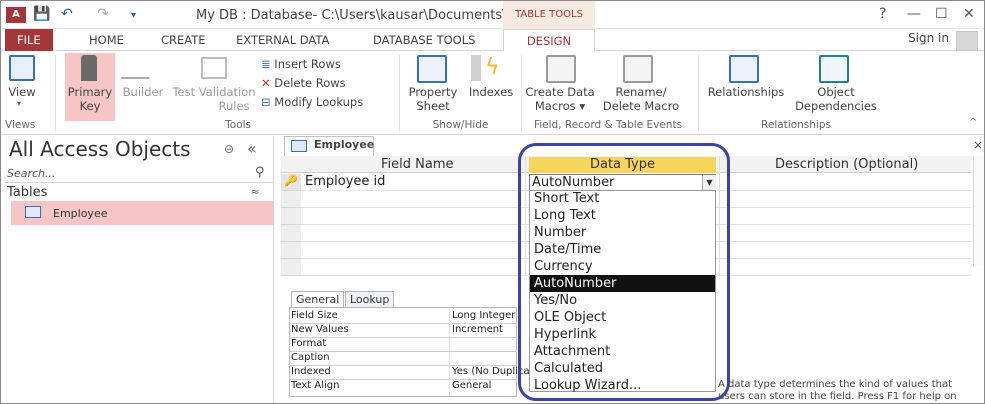  What do you see at coordinates (16, 15) in the screenshot?
I see `access-app-icon: A` at bounding box center [16, 15].